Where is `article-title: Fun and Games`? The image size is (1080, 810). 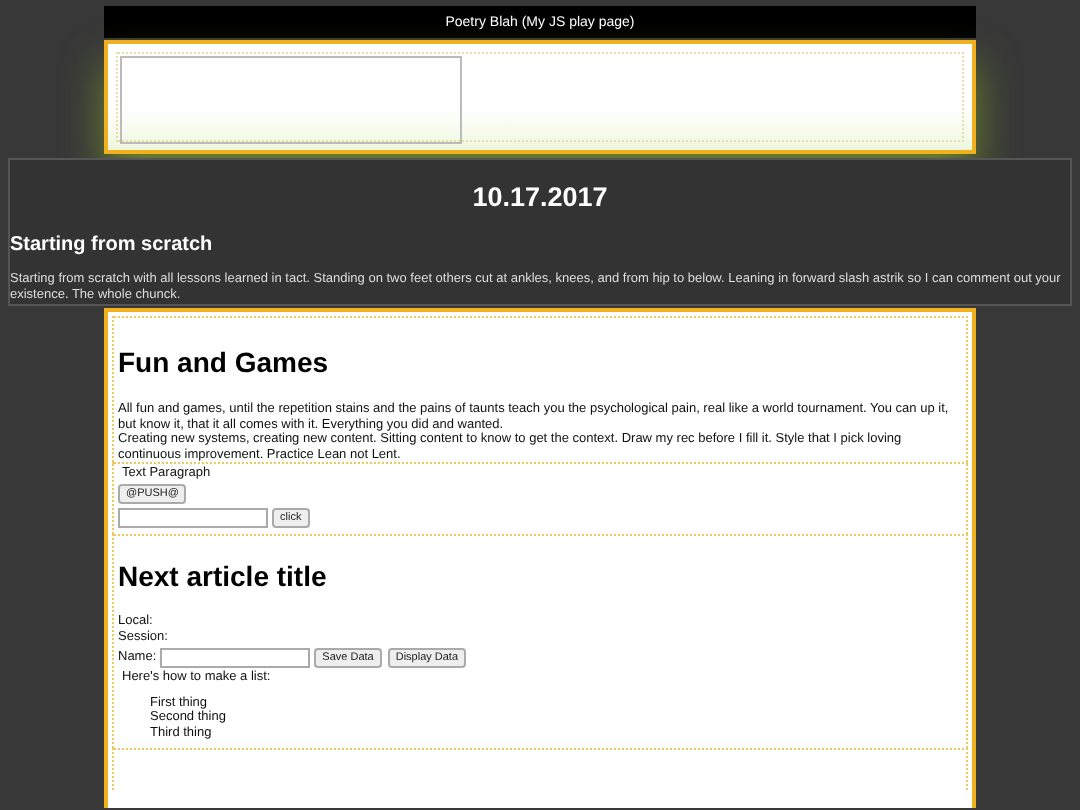
article-title: Fun and Games is located at coordinates (224, 363).